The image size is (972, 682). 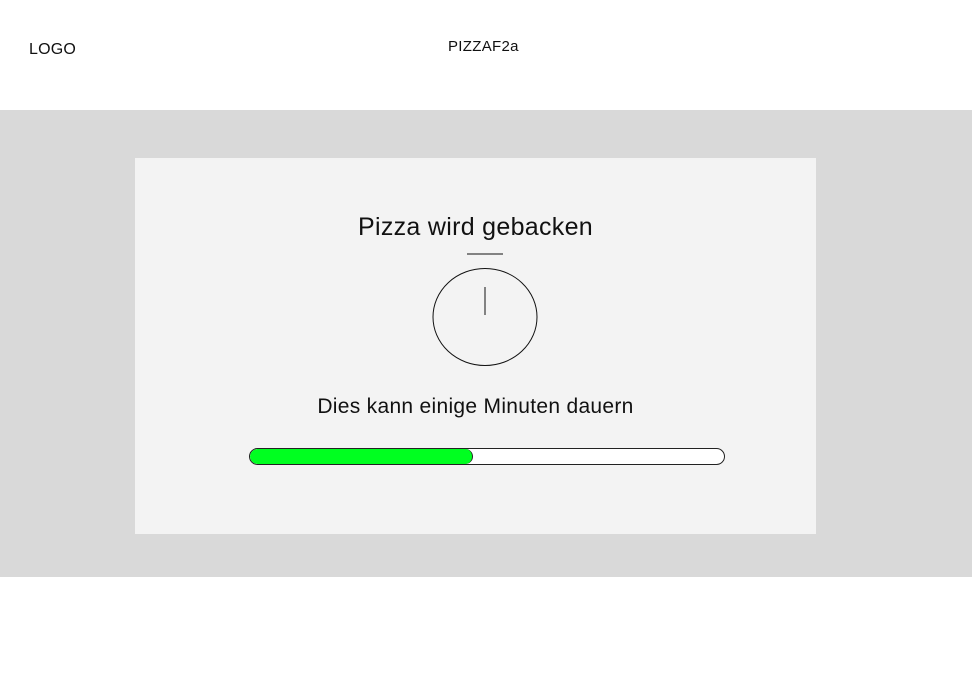 What do you see at coordinates (475, 406) in the screenshot?
I see `status-subtitle: Dies kann einige Minuten dauern` at bounding box center [475, 406].